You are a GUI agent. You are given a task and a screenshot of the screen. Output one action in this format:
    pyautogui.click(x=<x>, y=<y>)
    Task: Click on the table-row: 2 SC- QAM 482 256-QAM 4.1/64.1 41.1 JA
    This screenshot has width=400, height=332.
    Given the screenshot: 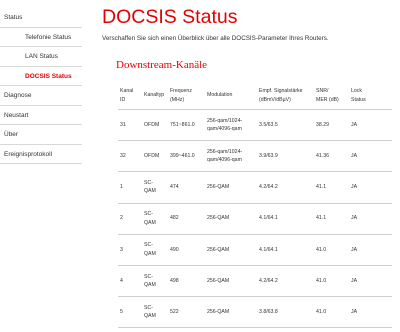 What is the action you would take?
    pyautogui.click(x=255, y=219)
    